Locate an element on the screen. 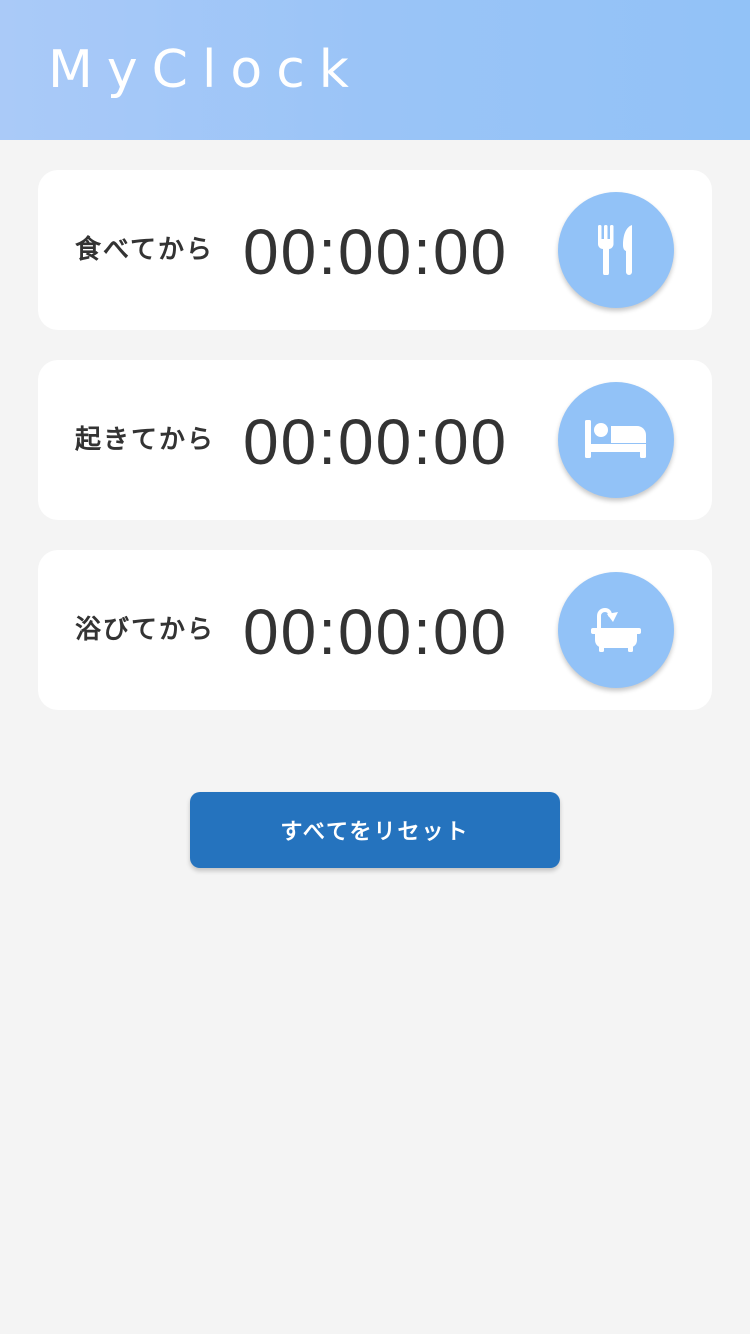  bed-icon is located at coordinates (616, 440).